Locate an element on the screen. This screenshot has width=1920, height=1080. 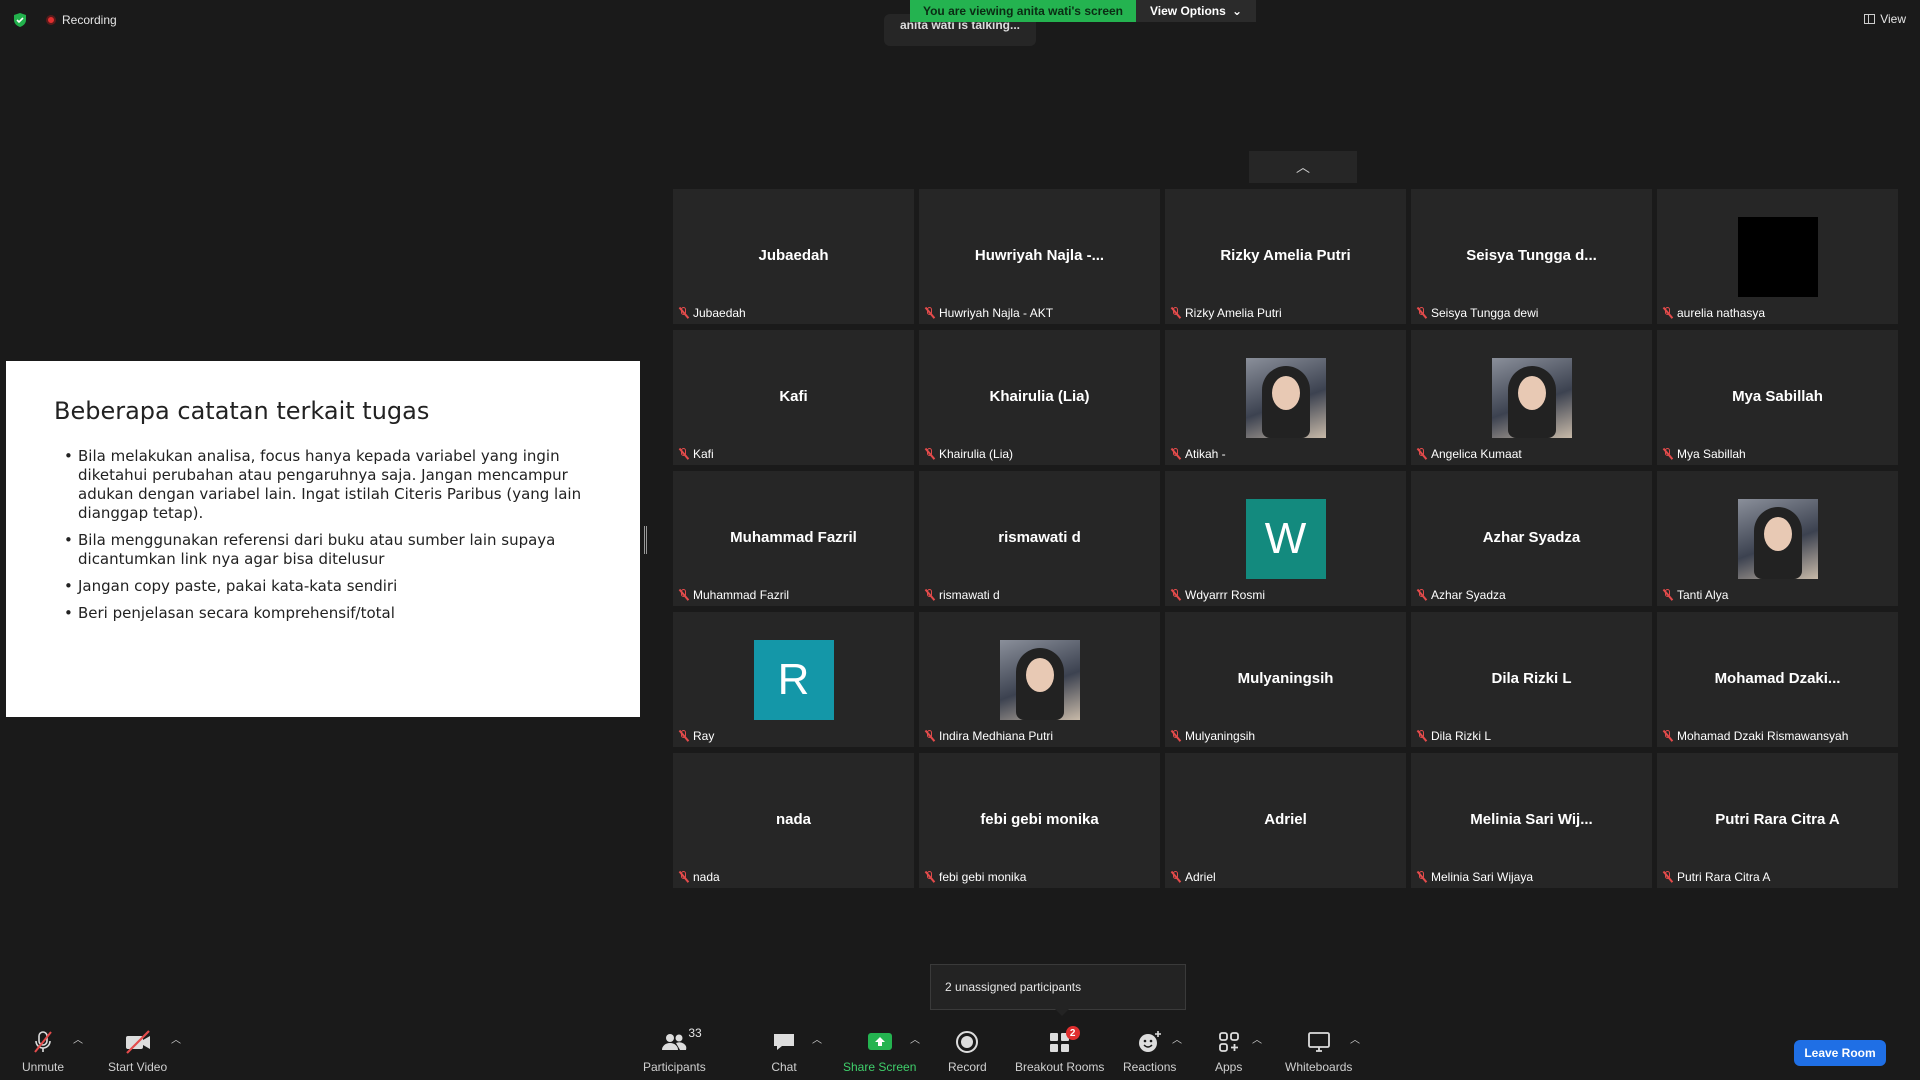
participant-avatar-initial: W is located at coordinates (1285, 539).